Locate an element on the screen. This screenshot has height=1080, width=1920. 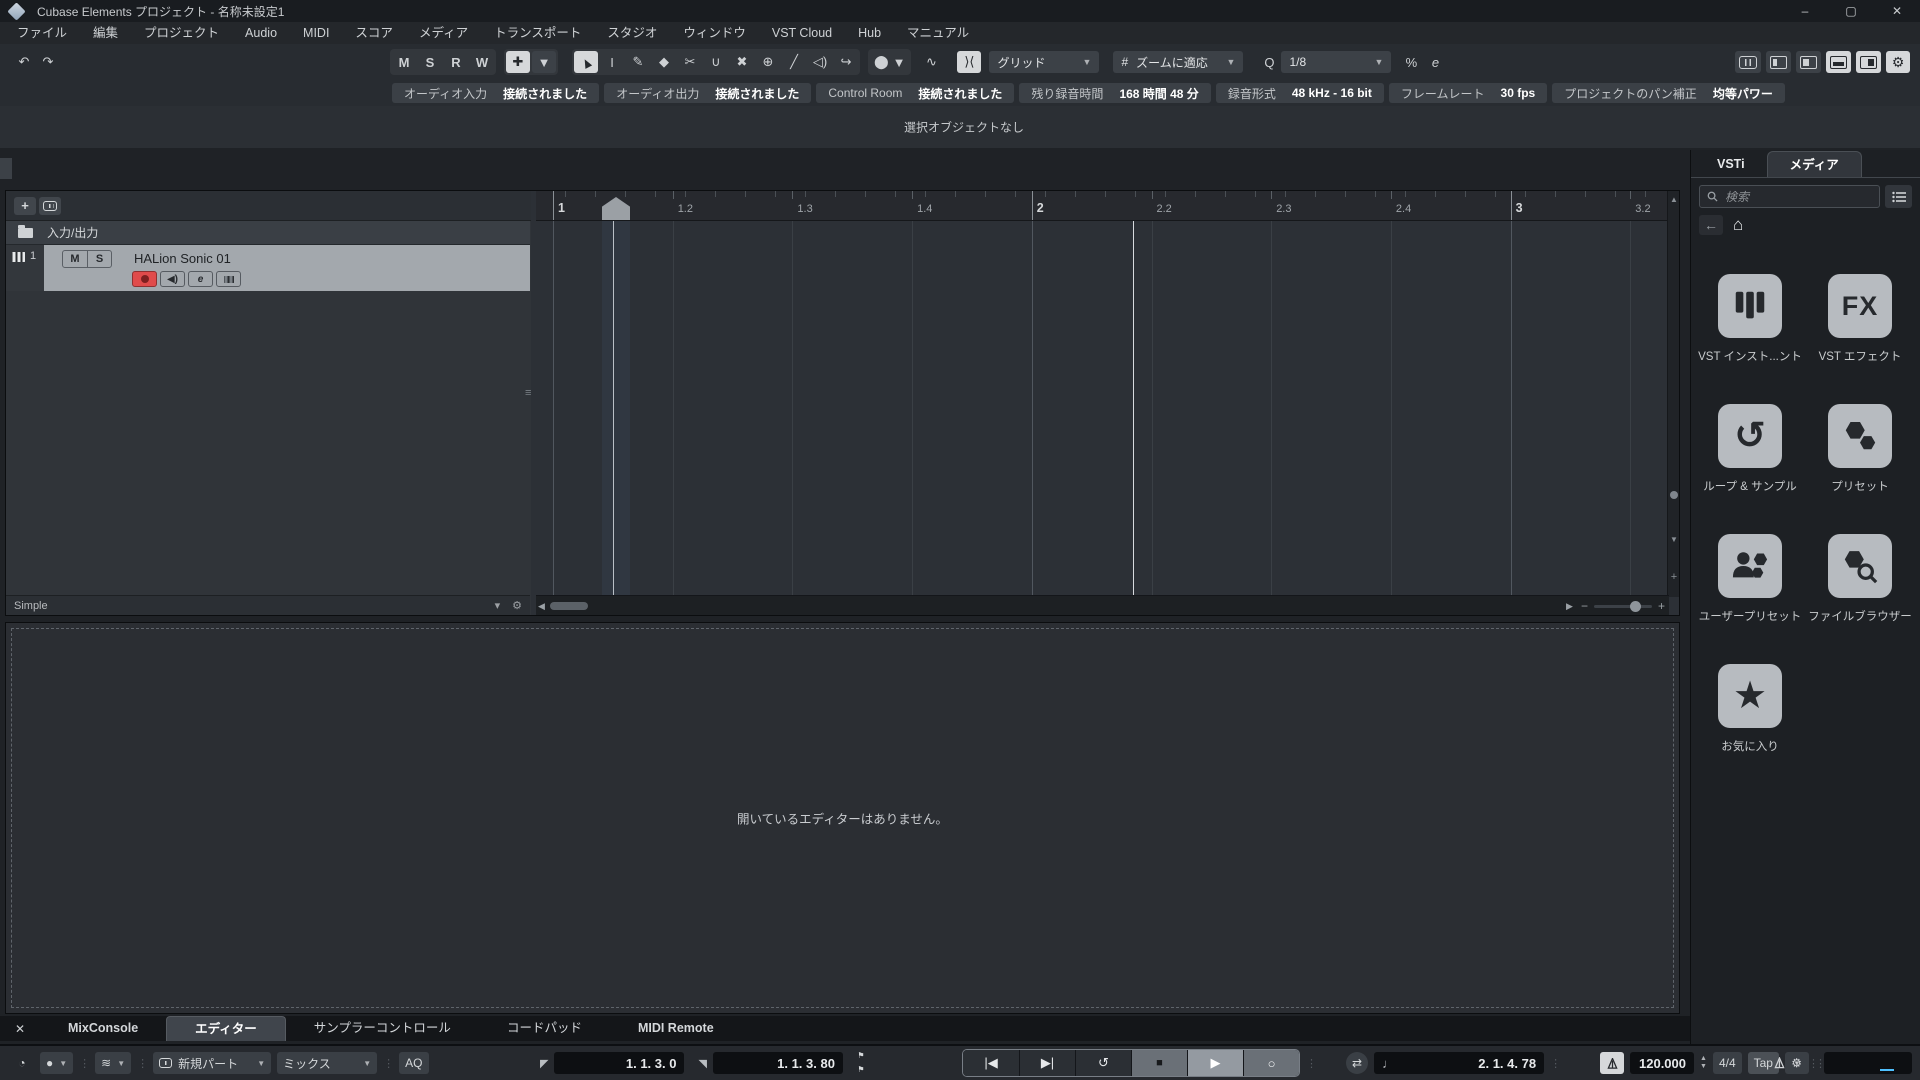
left-zone-toggle is located at coordinates (1778, 62).